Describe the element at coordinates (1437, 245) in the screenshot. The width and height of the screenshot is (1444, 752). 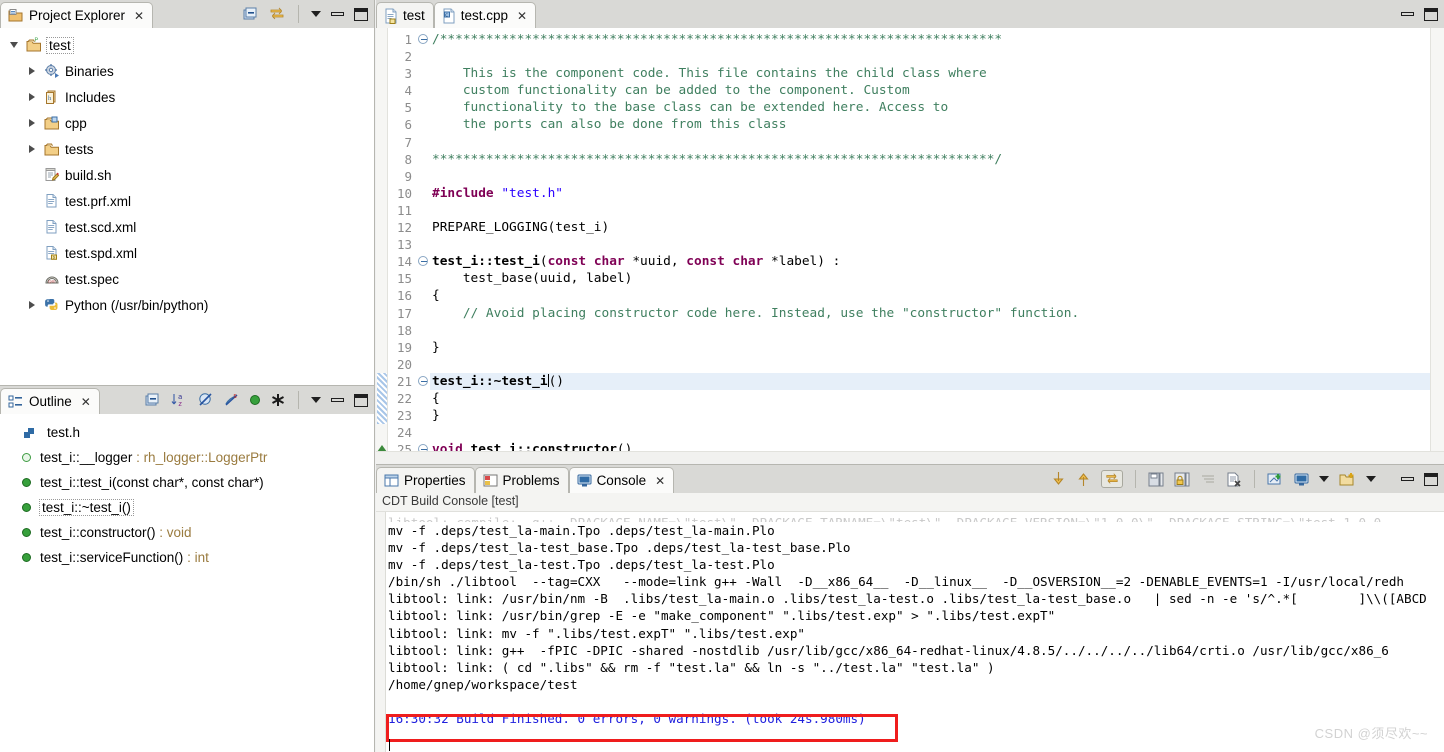
I see `editor-vertical-scrollbar` at that location.